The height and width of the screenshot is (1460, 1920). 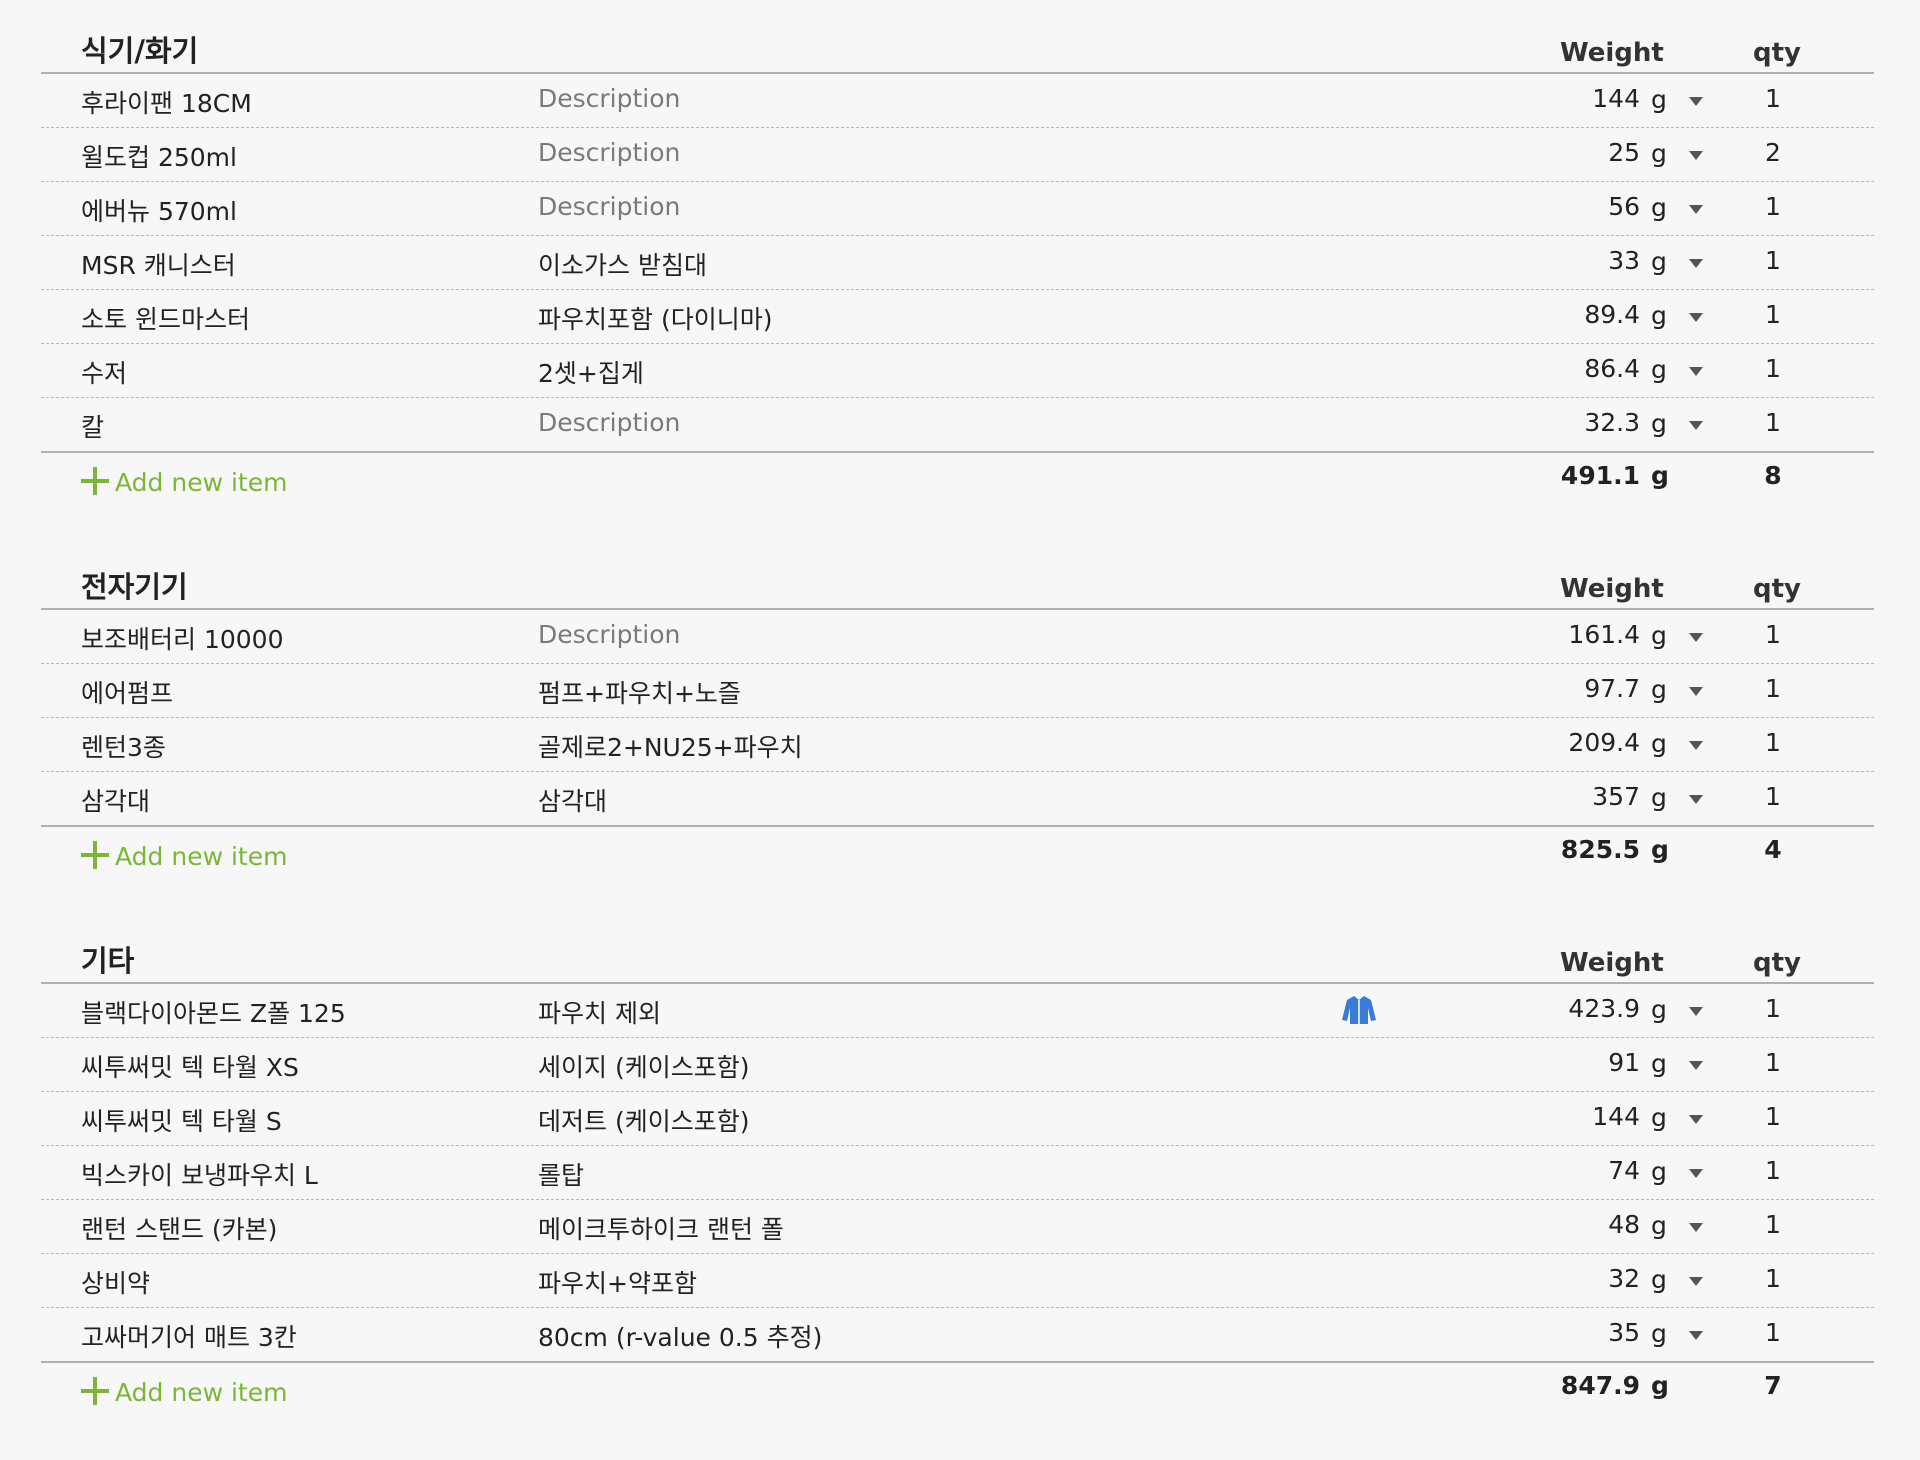 What do you see at coordinates (1612, 688) in the screenshot?
I see `item-weight-field: 97.7` at bounding box center [1612, 688].